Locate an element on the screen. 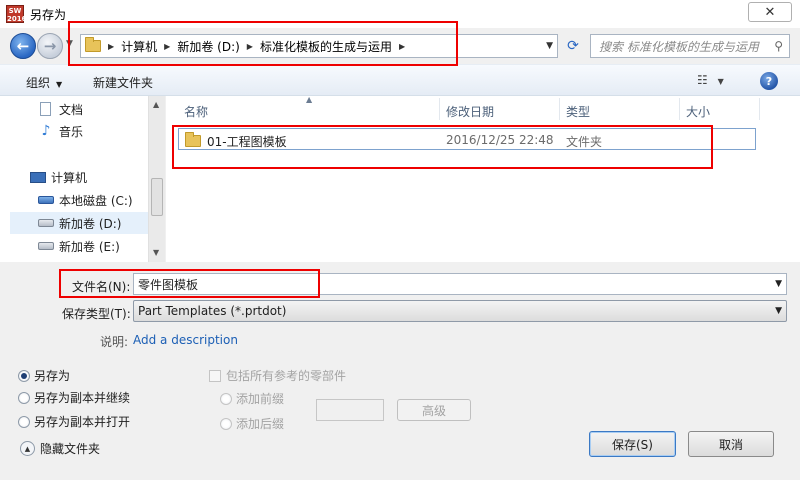 The image size is (800, 480). sidebar-item-label: 计算机 is located at coordinates (69, 177).